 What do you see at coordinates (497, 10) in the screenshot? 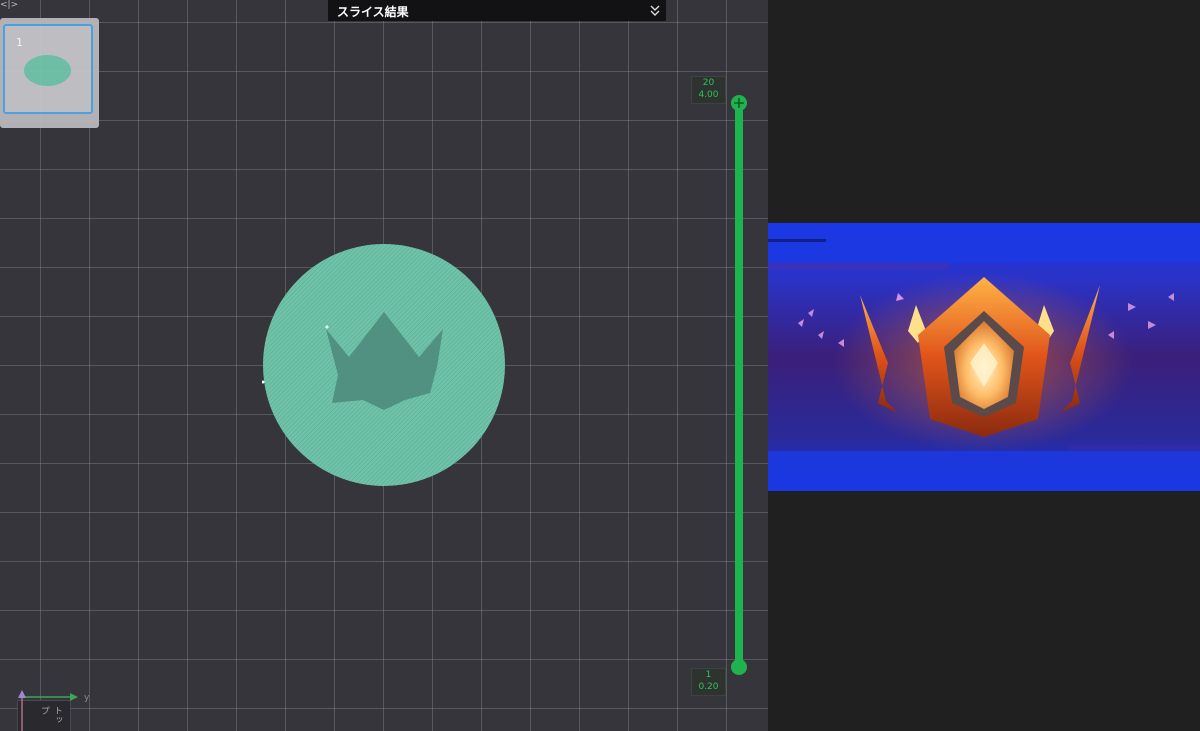
I see `slice-results-title-bar: スライス結果` at bounding box center [497, 10].